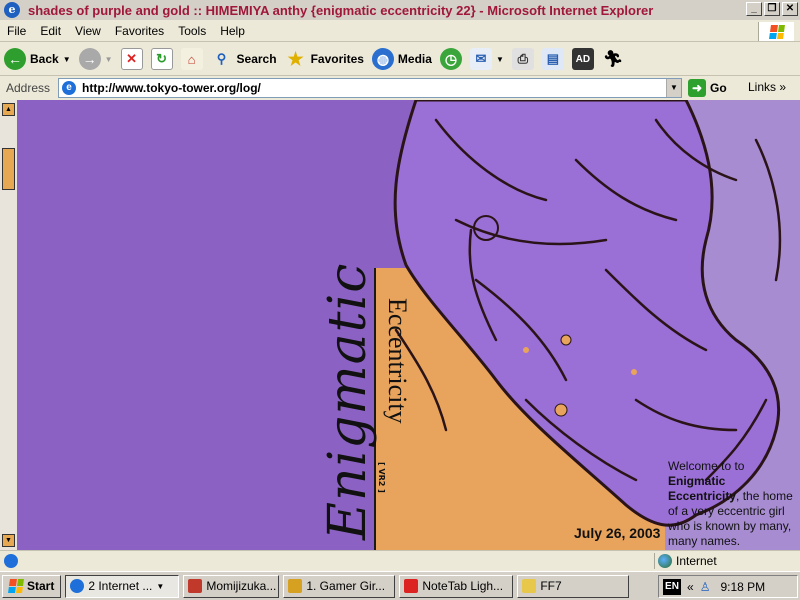  I want to click on scroll-down-arrow-icon: ▼, so click(8, 540).